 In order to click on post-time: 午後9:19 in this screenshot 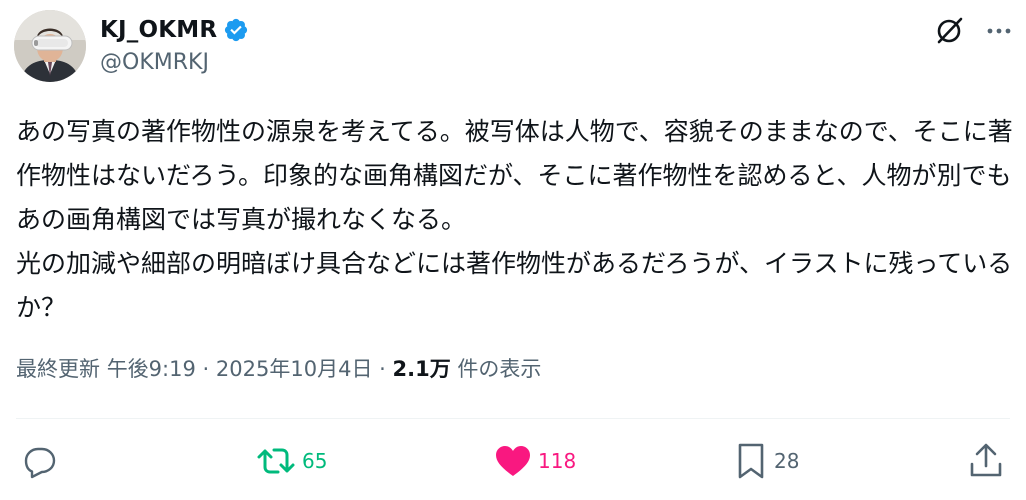, I will do `click(151, 369)`.